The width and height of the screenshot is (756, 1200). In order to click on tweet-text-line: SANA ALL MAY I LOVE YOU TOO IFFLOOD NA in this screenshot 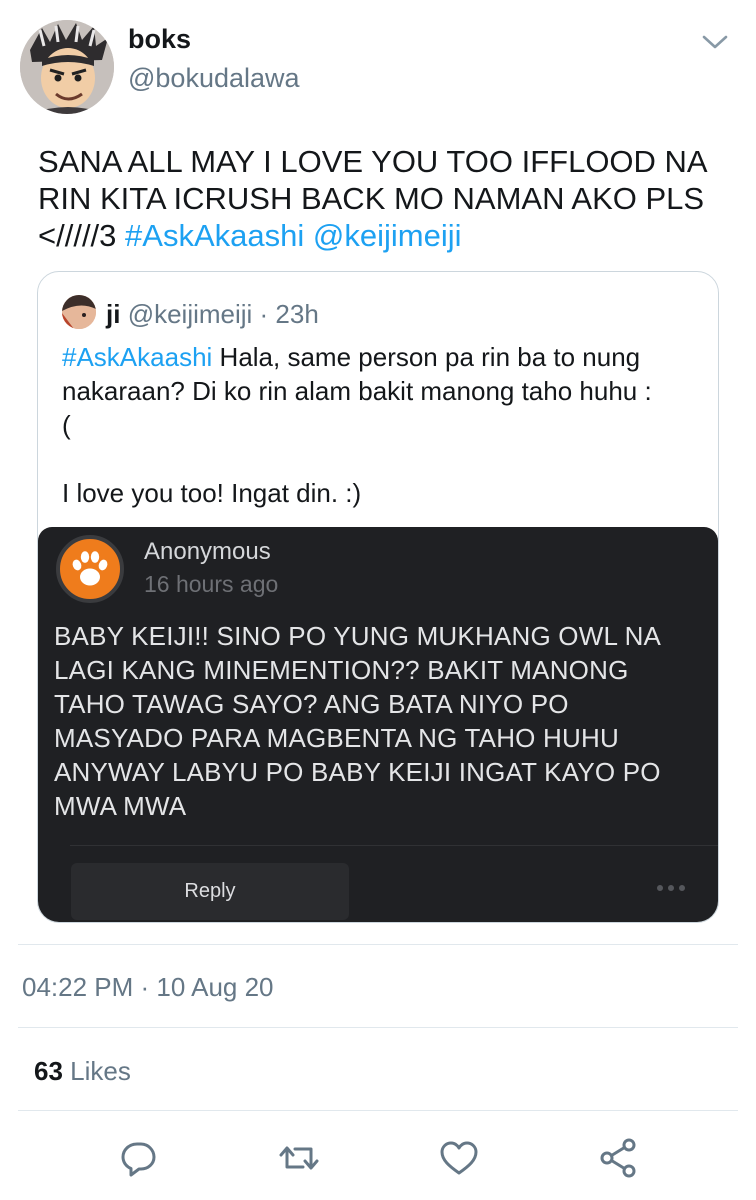, I will do `click(373, 161)`.